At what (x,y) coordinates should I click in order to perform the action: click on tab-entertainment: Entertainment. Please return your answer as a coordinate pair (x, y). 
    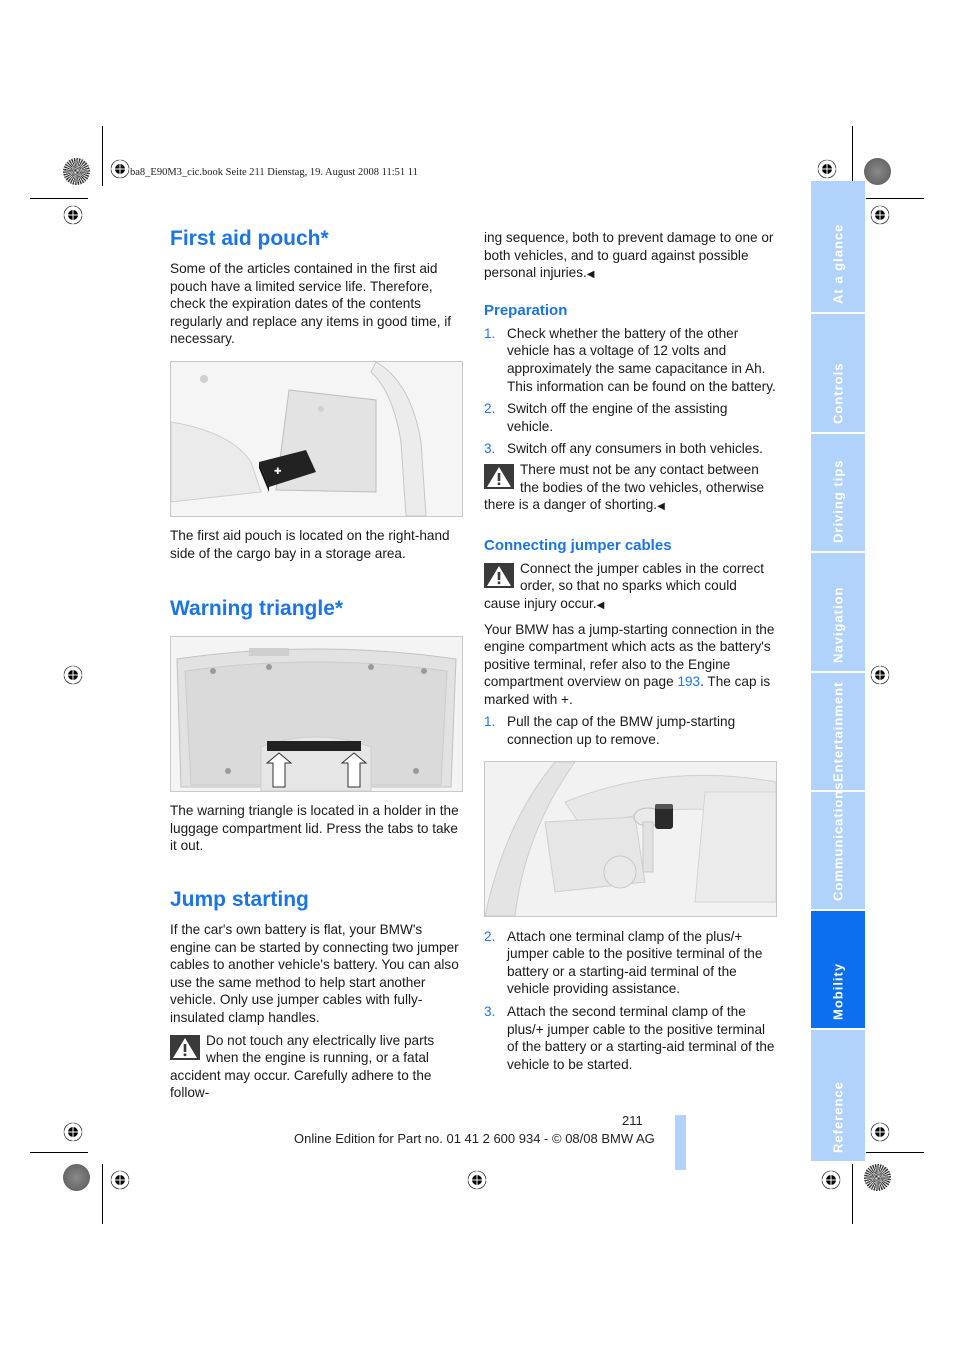
    Looking at the image, I should click on (838, 731).